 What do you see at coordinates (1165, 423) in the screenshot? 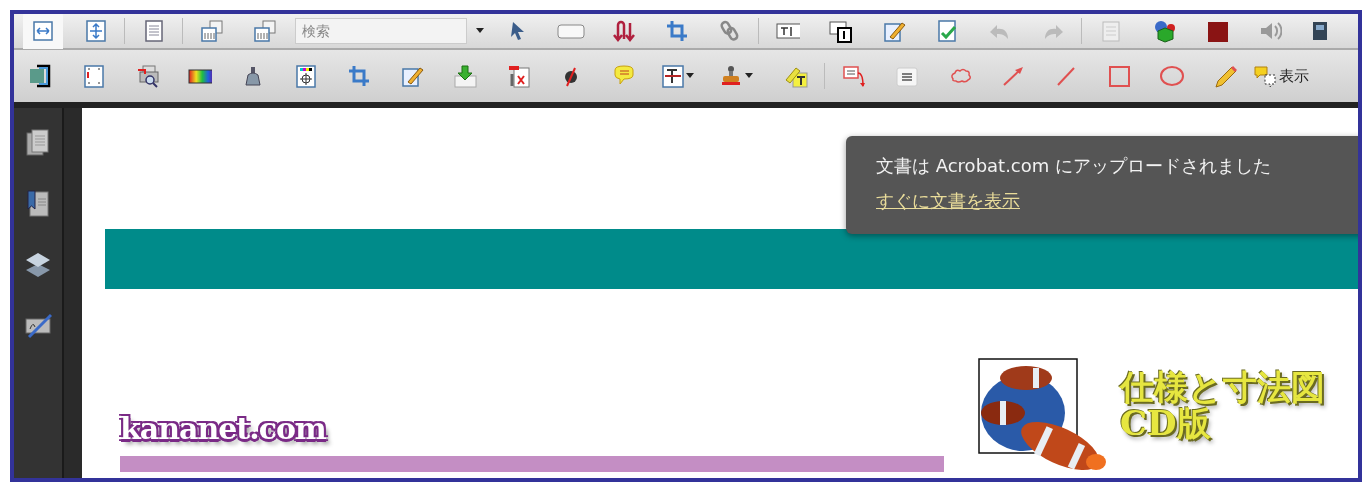
I see `heading-text: CD版` at bounding box center [1165, 423].